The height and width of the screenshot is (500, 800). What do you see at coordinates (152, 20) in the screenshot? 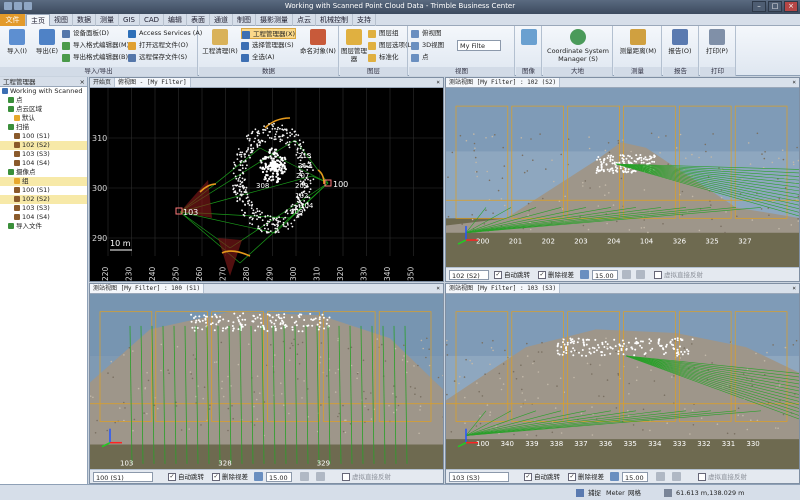
I see `tab-cad: CAD` at bounding box center [152, 20].